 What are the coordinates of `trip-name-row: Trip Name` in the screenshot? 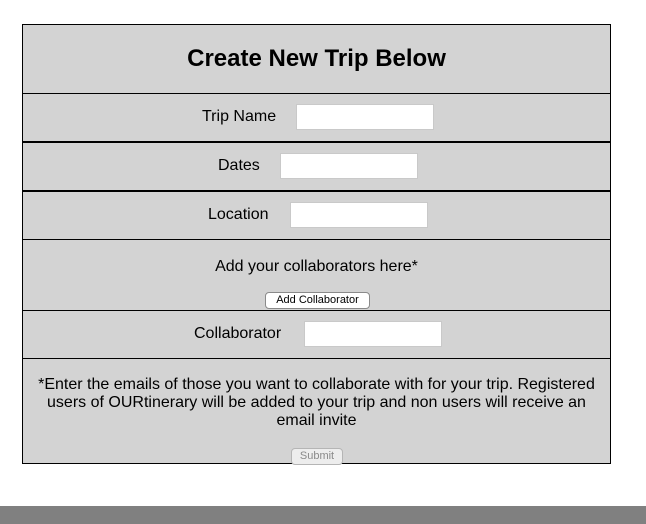 It's located at (316, 117).